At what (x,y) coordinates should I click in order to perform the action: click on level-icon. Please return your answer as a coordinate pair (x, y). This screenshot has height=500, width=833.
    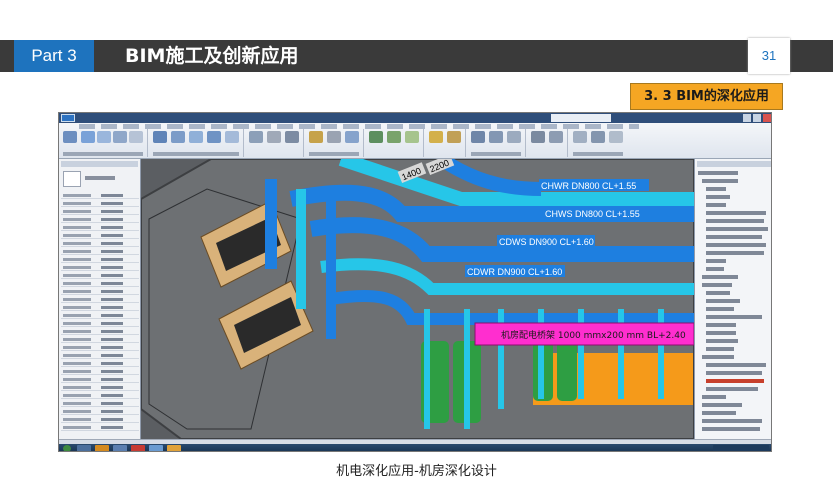
    Looking at the image, I should click on (538, 137).